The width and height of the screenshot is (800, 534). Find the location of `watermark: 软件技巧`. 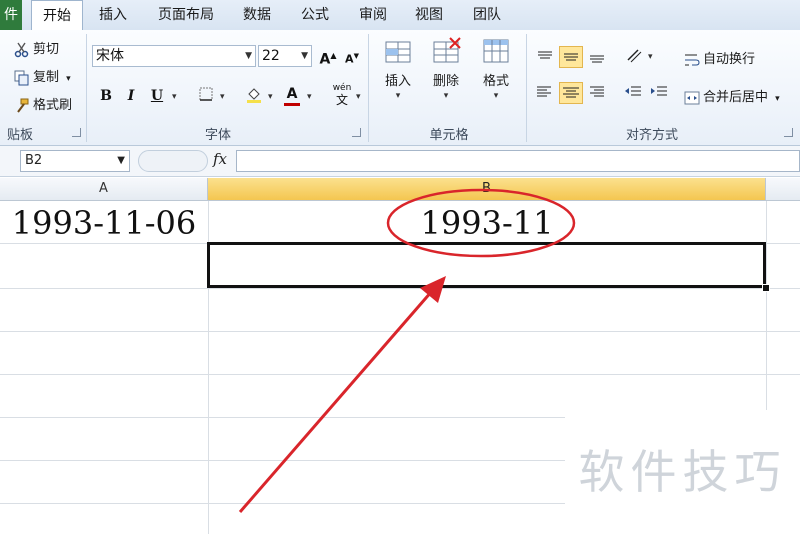

watermark: 软件技巧 is located at coordinates (682, 472).